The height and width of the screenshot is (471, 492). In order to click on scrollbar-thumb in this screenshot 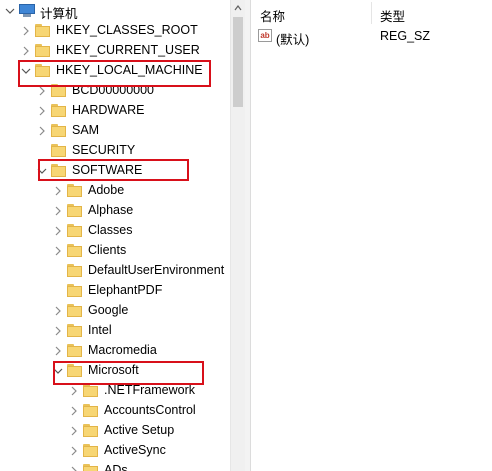, I will do `click(238, 62)`.